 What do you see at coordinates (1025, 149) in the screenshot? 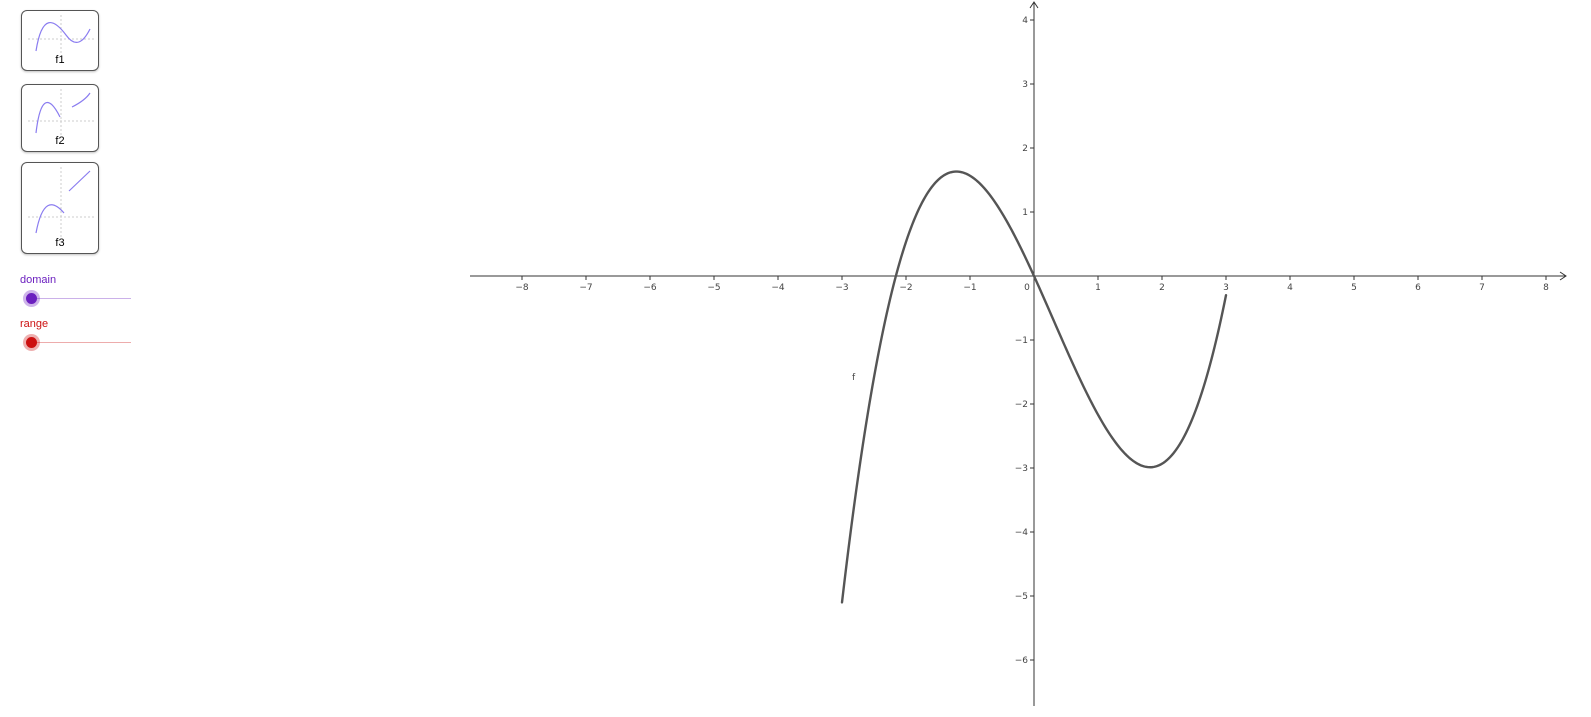
I see `y-tick-label: 2` at bounding box center [1025, 149].